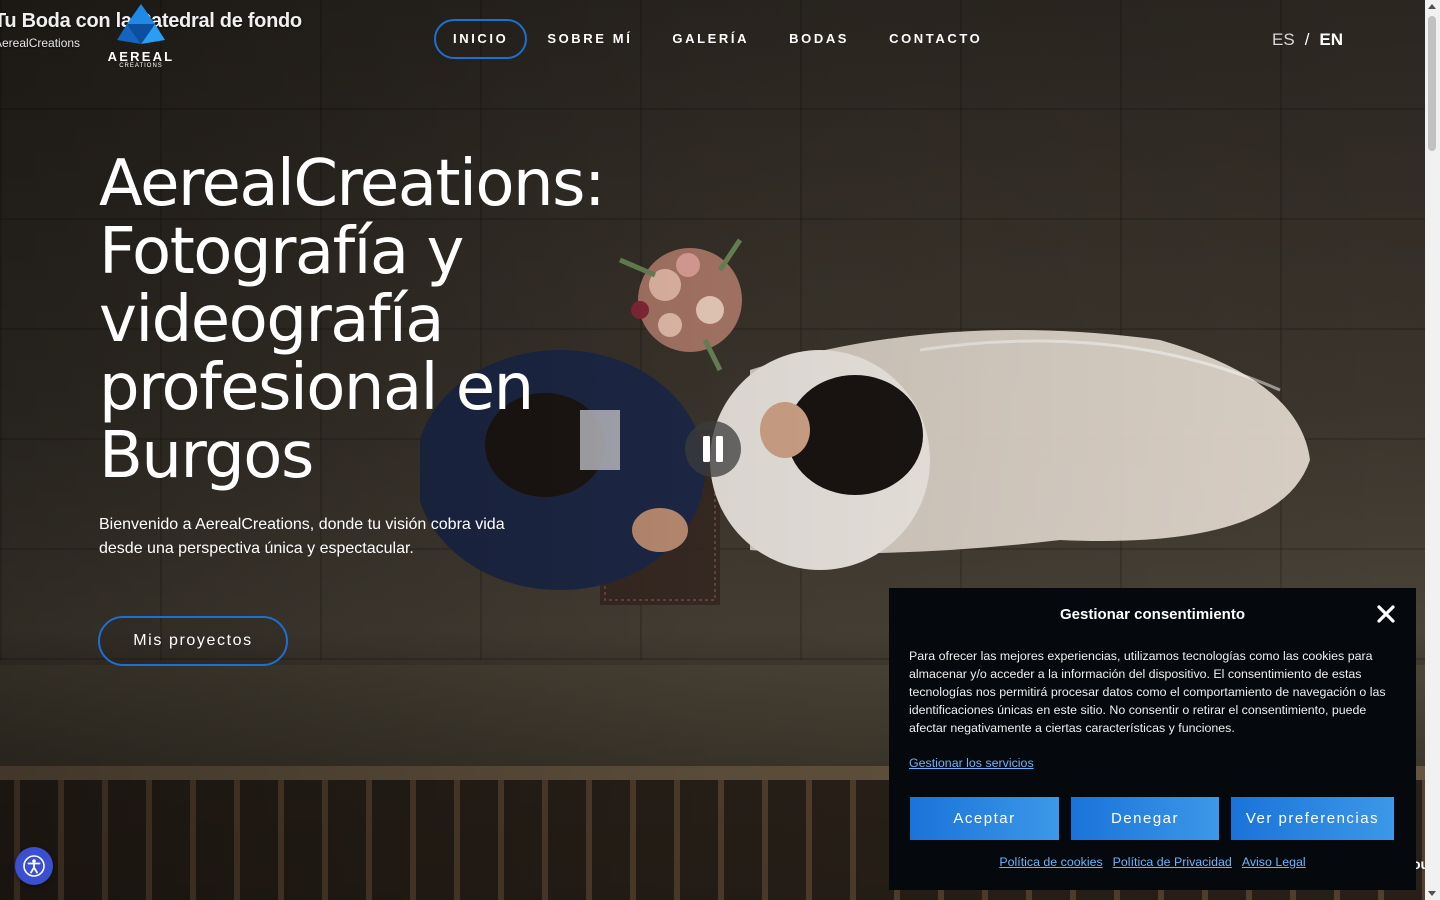 Image resolution: width=1440 pixels, height=900 pixels. I want to click on projects-button: Mis proyectos, so click(193, 641).